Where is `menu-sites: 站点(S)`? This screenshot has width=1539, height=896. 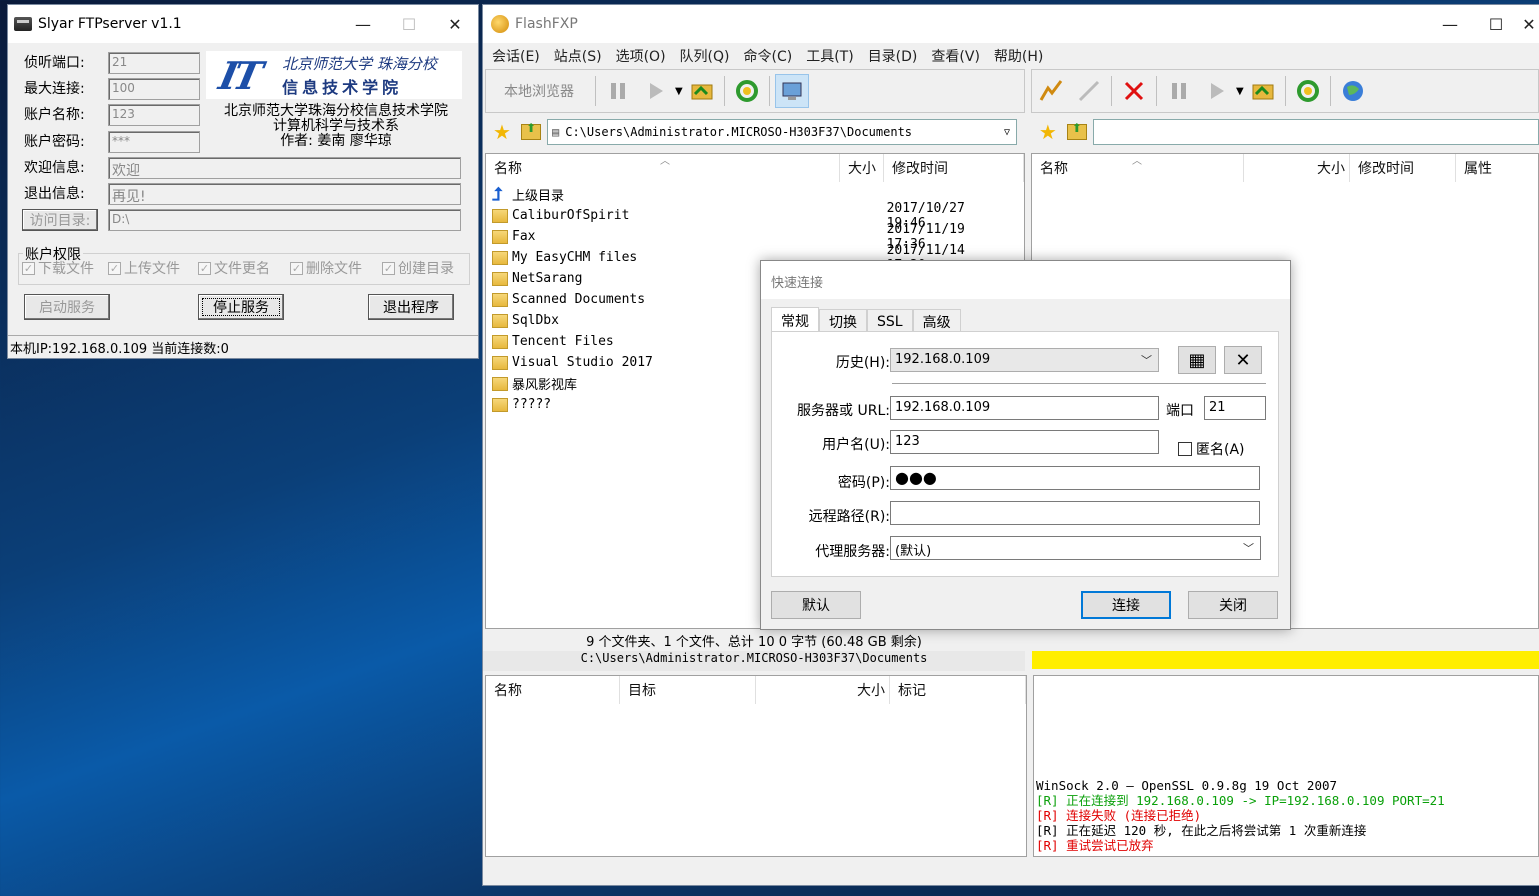 menu-sites: 站点(S) is located at coordinates (578, 56).